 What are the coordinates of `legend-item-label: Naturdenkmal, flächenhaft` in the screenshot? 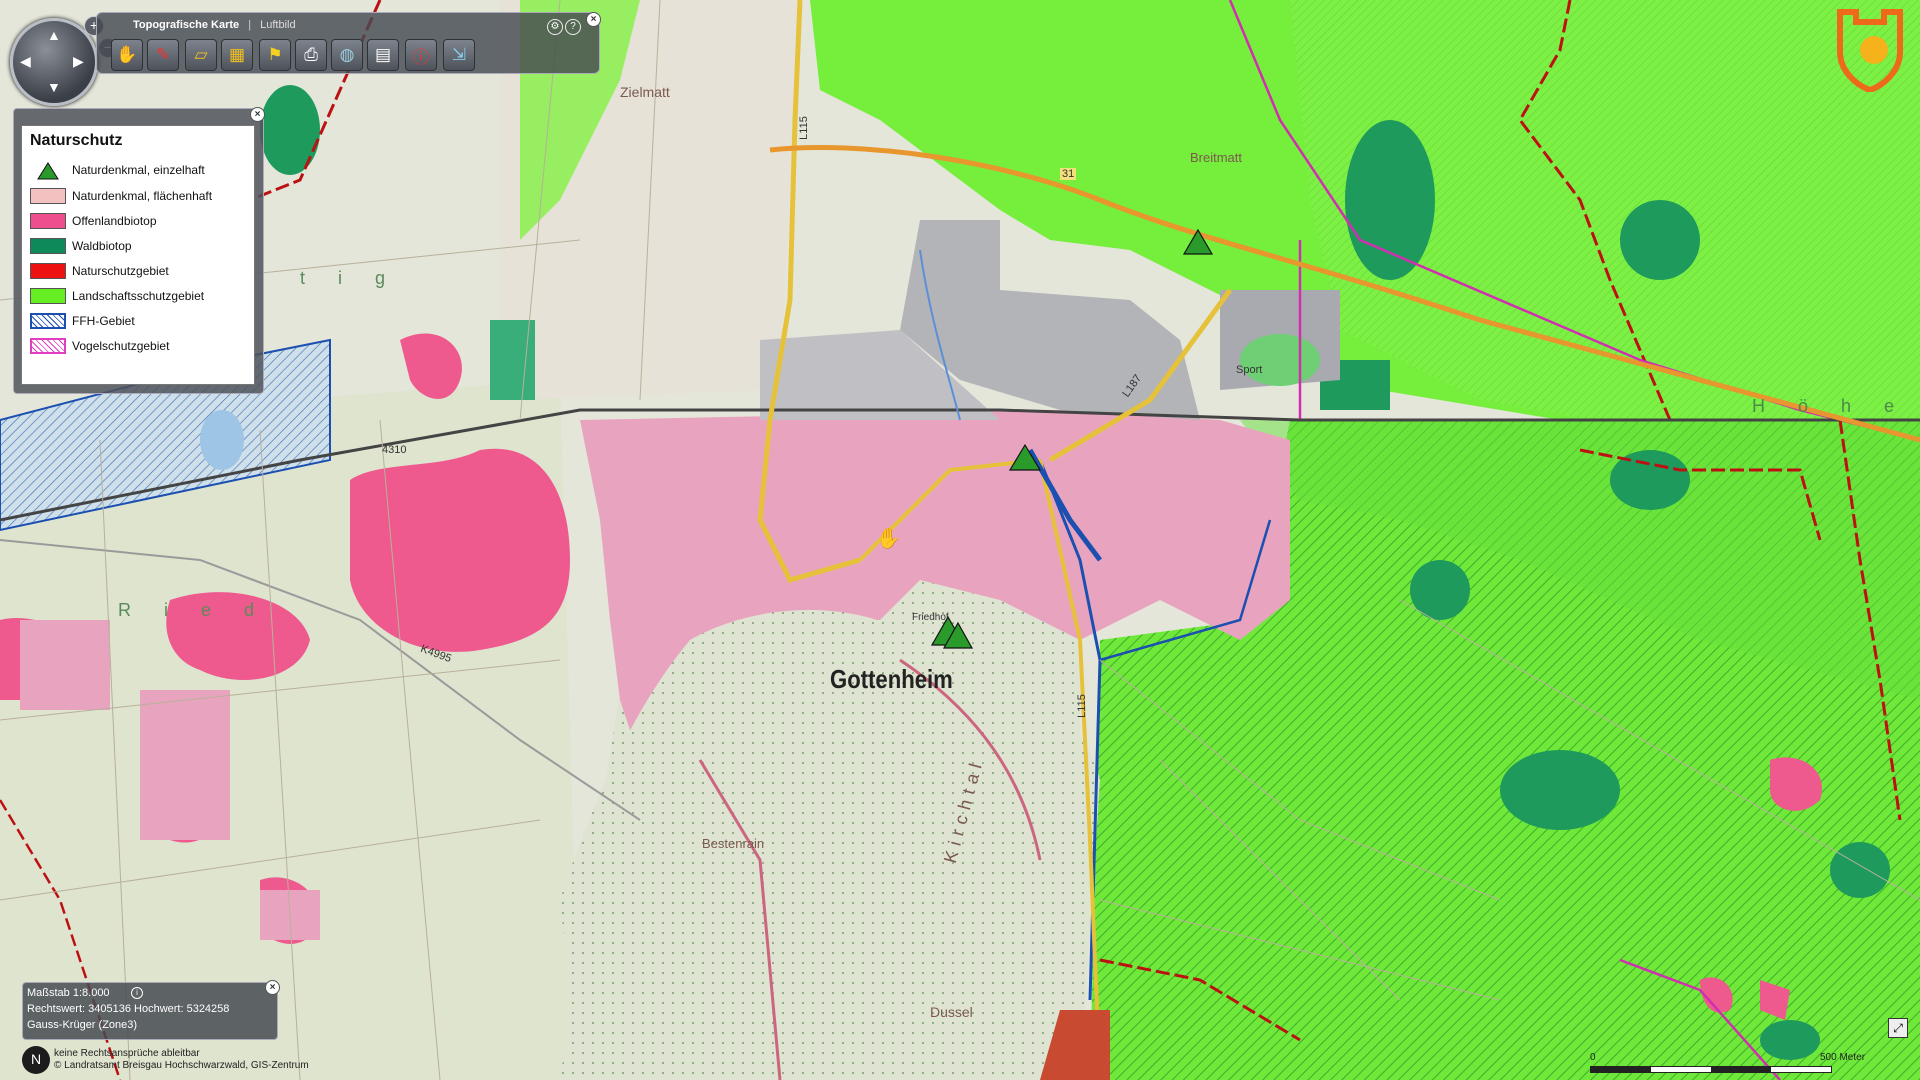 It's located at (142, 196).